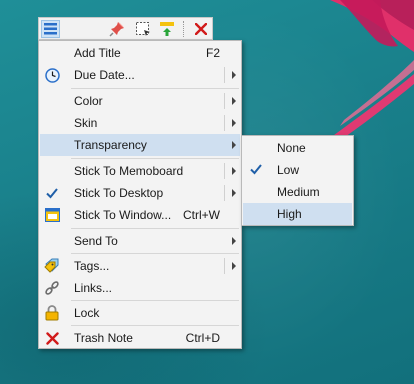 This screenshot has width=414, height=384. I want to click on red-x-icon, so click(52, 338).